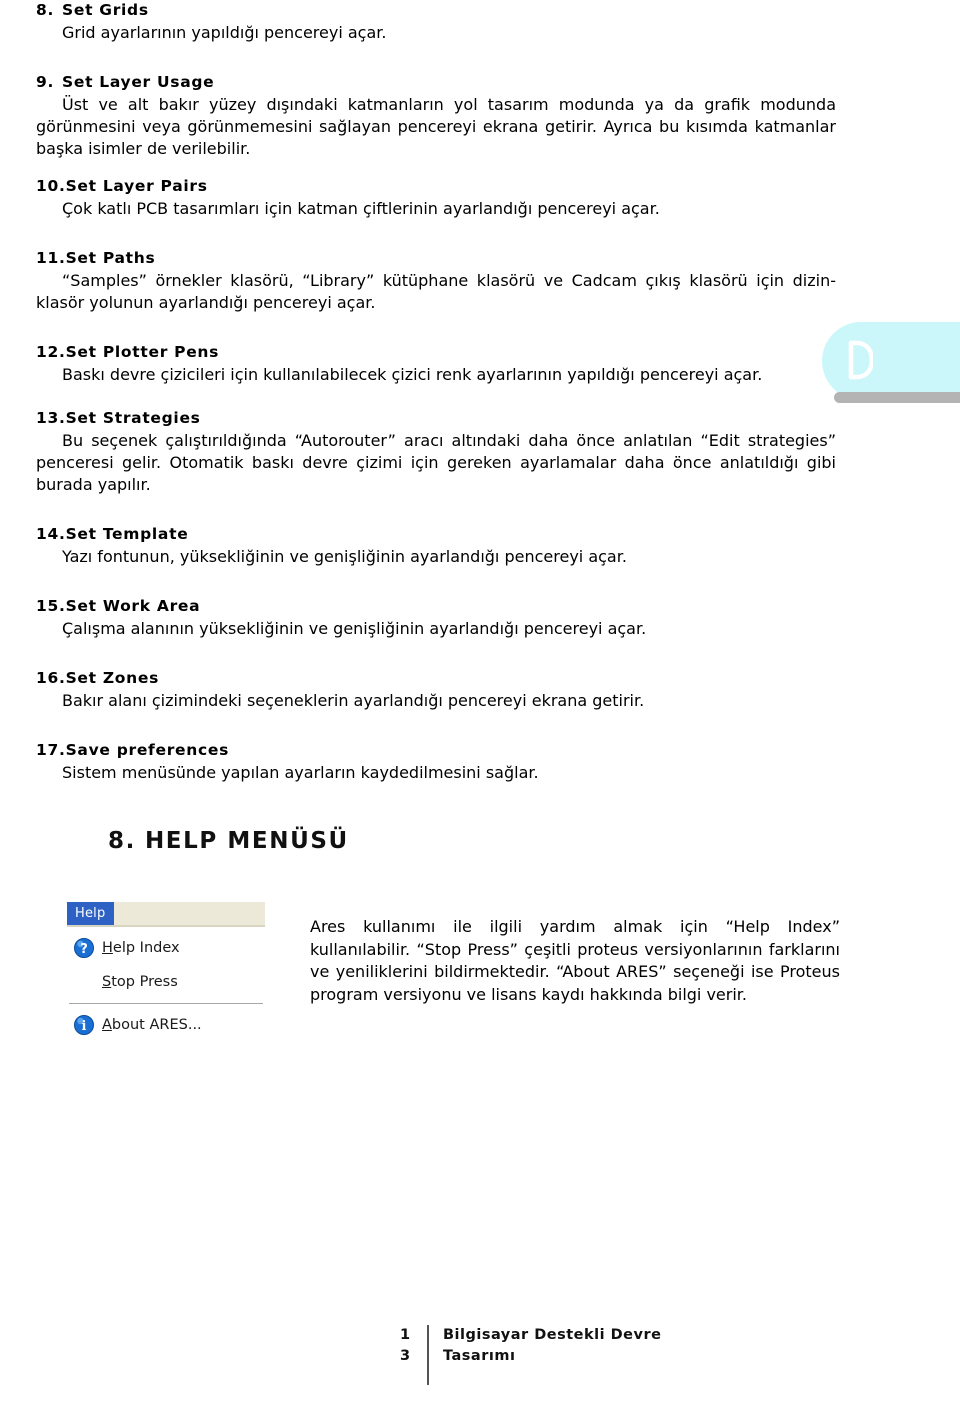 This screenshot has width=960, height=1408. I want to click on section-heading: 9. Set Layer Usage, so click(436, 82).